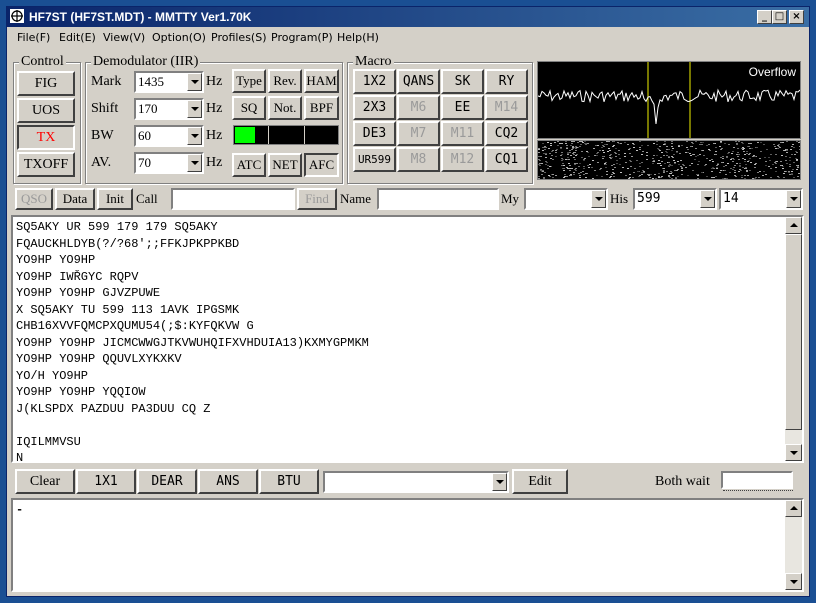 Image resolution: width=816 pixels, height=603 pixels. I want to click on my-rst-select, so click(566, 199).